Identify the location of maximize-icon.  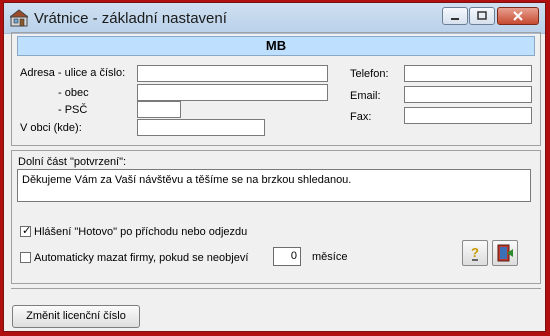
(482, 16).